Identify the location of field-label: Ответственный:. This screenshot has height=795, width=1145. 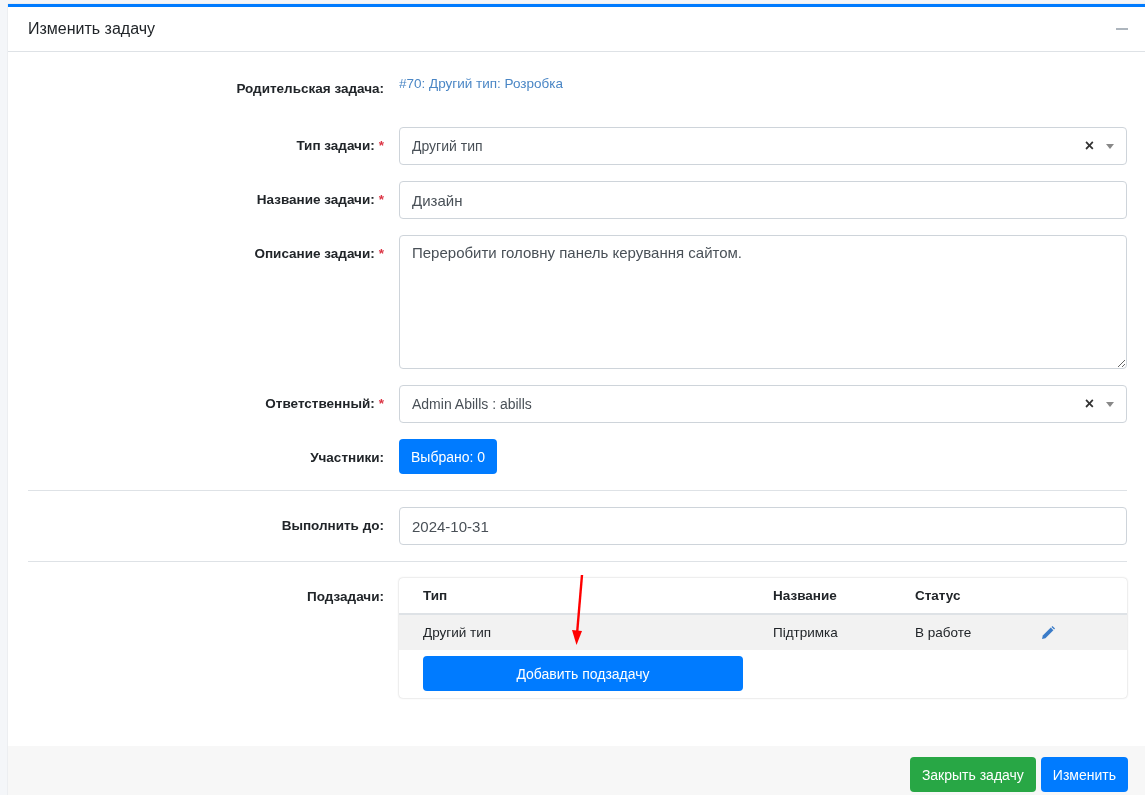
(320, 403).